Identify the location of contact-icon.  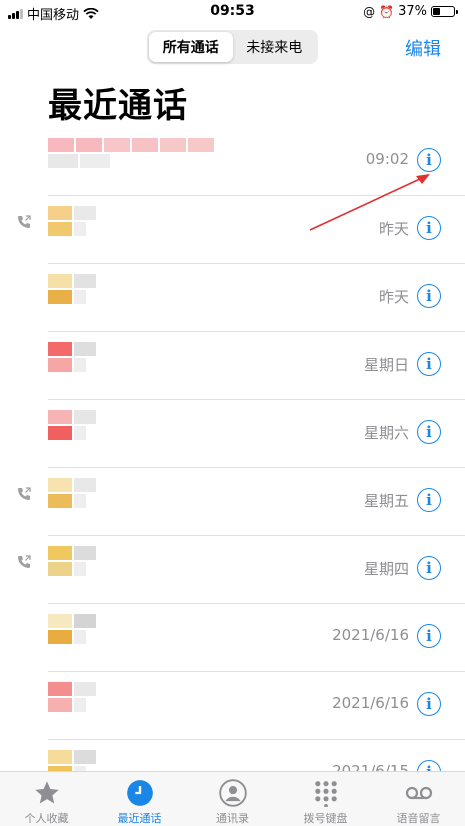
(233, 793).